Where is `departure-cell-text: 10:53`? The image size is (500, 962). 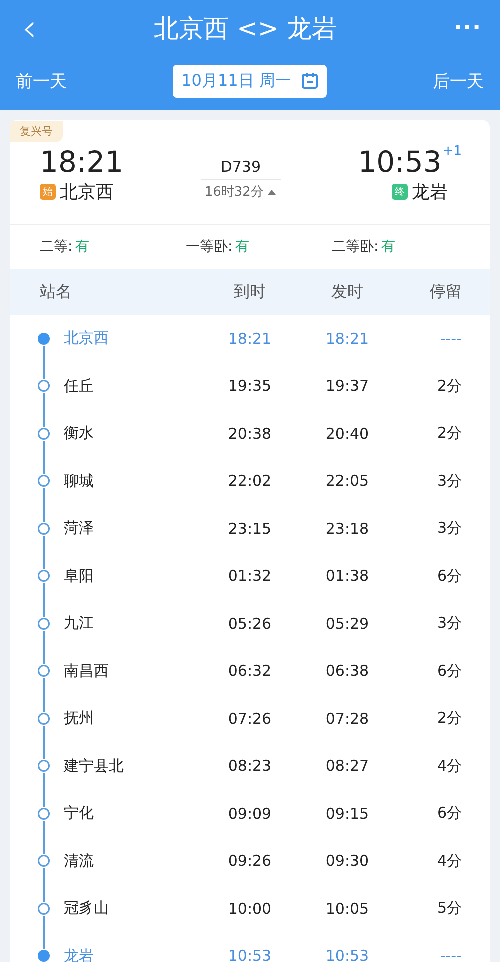 departure-cell-text: 10:53 is located at coordinates (347, 954).